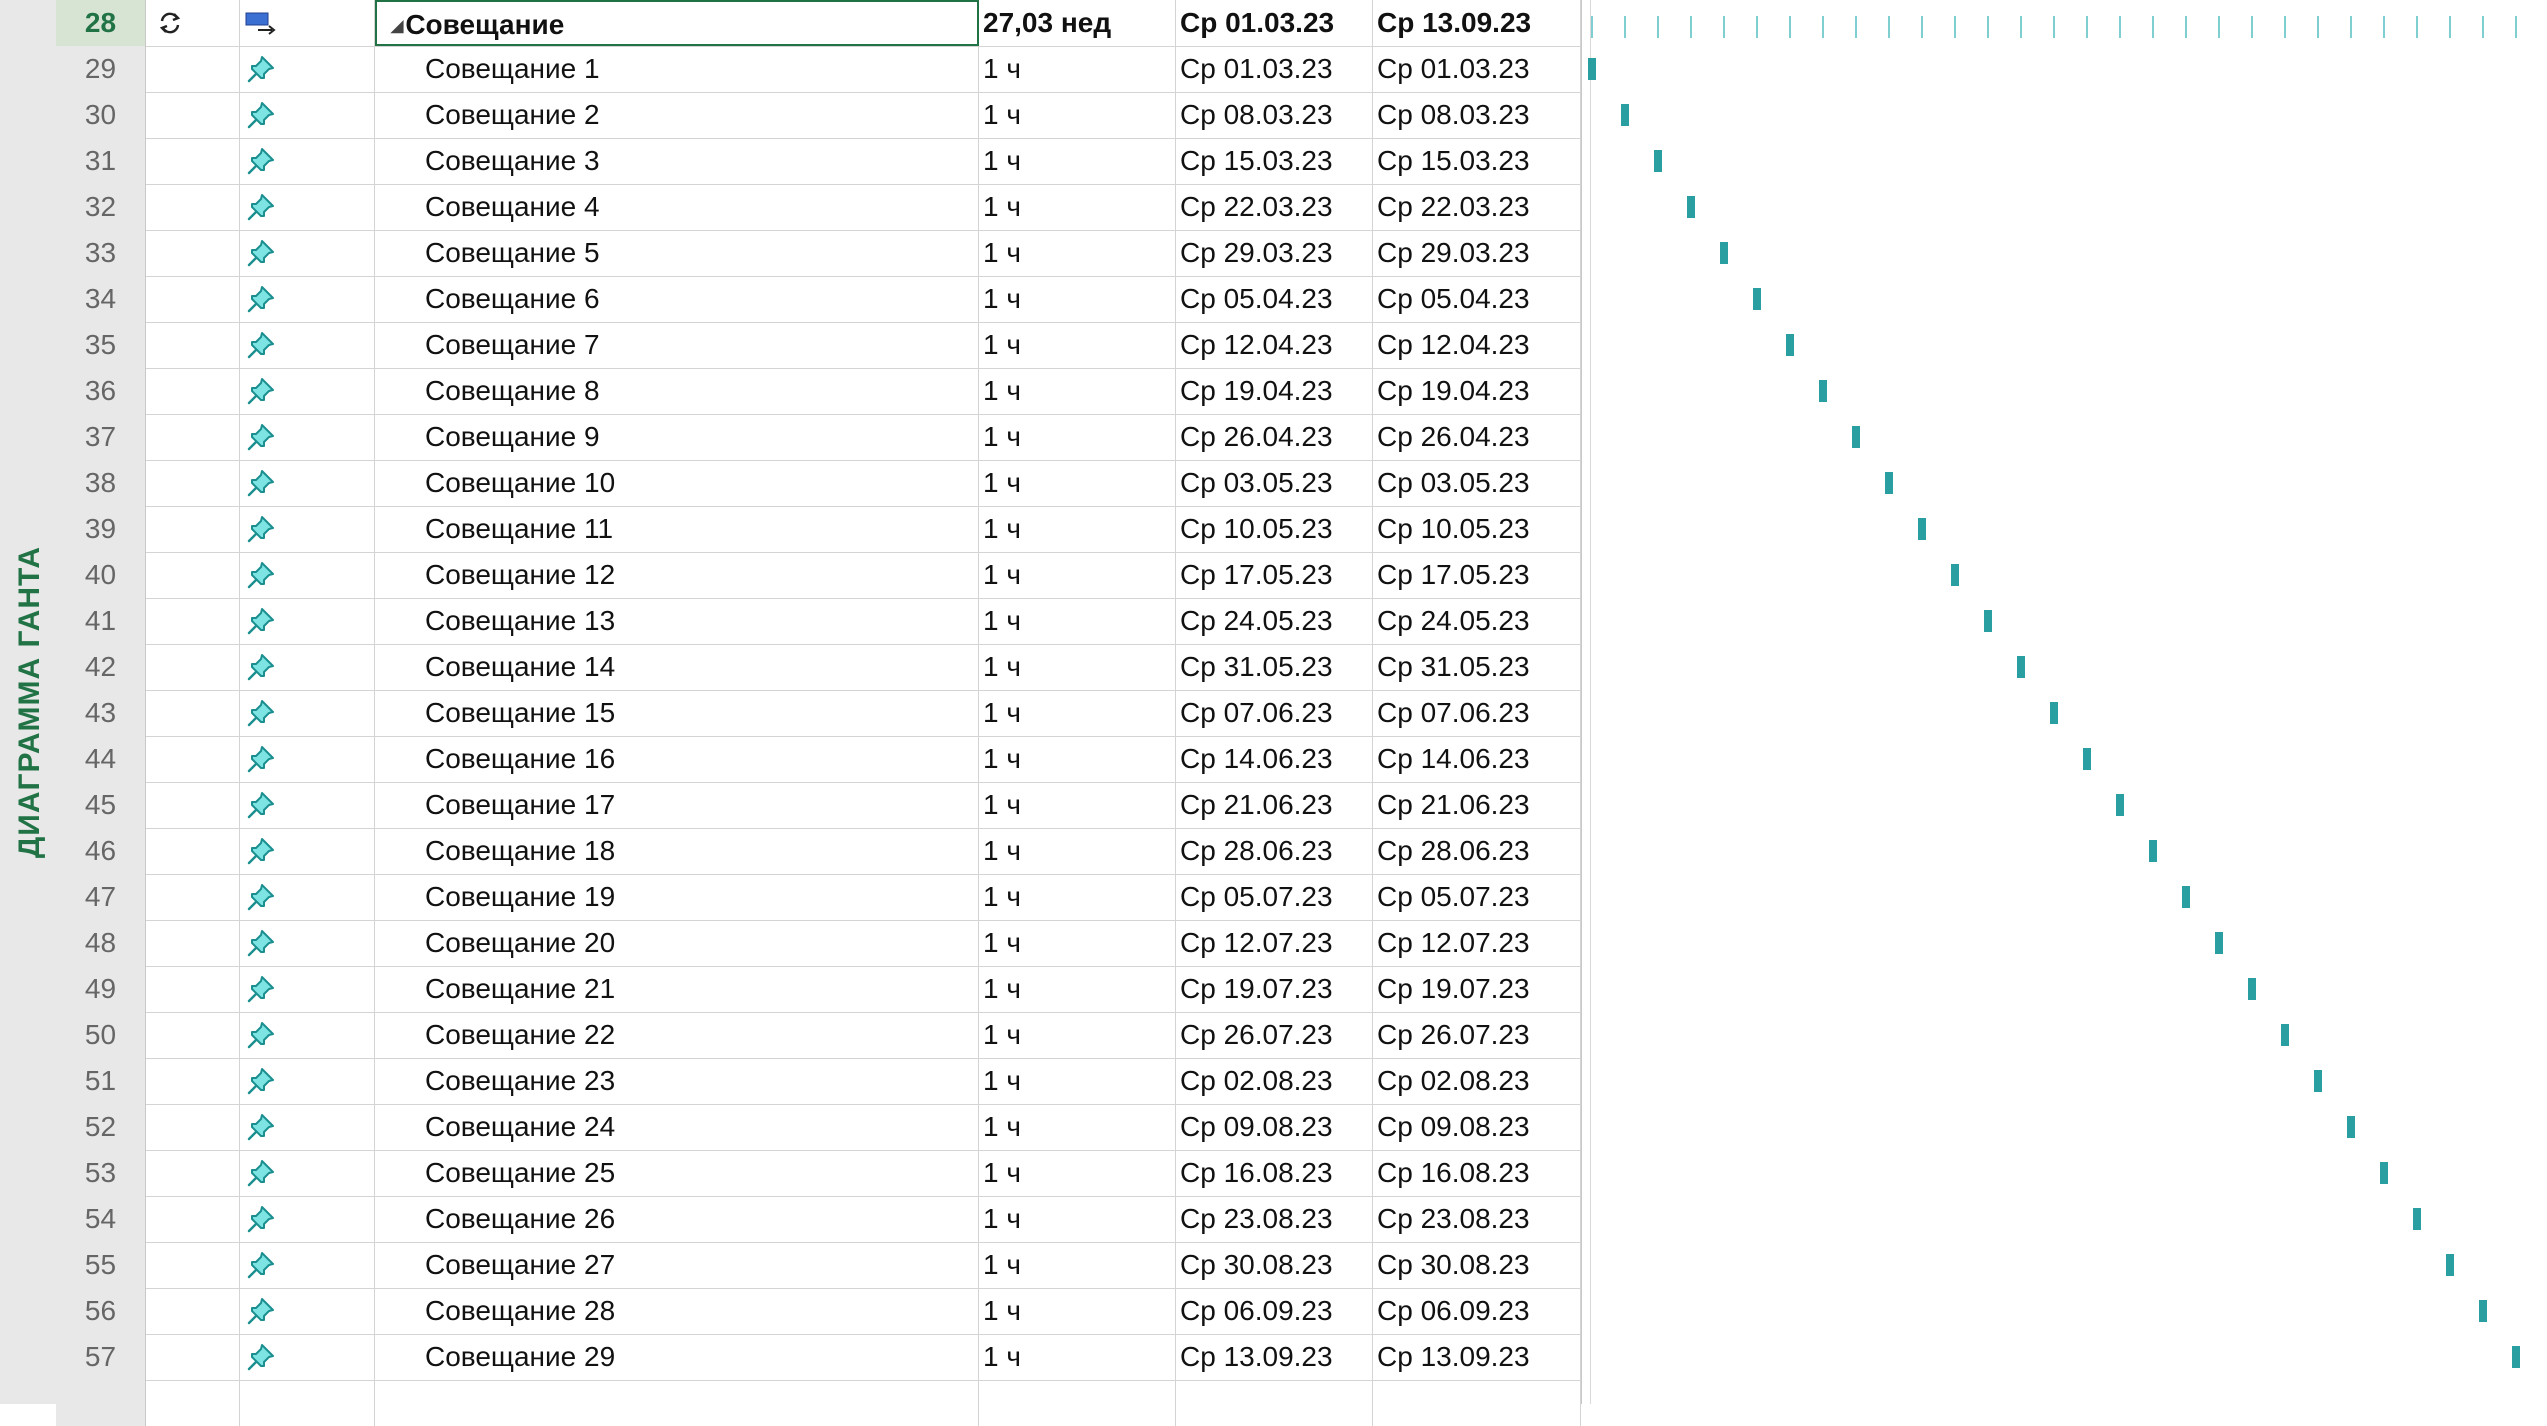  I want to click on task-name: Совещание 28, so click(677, 1311).